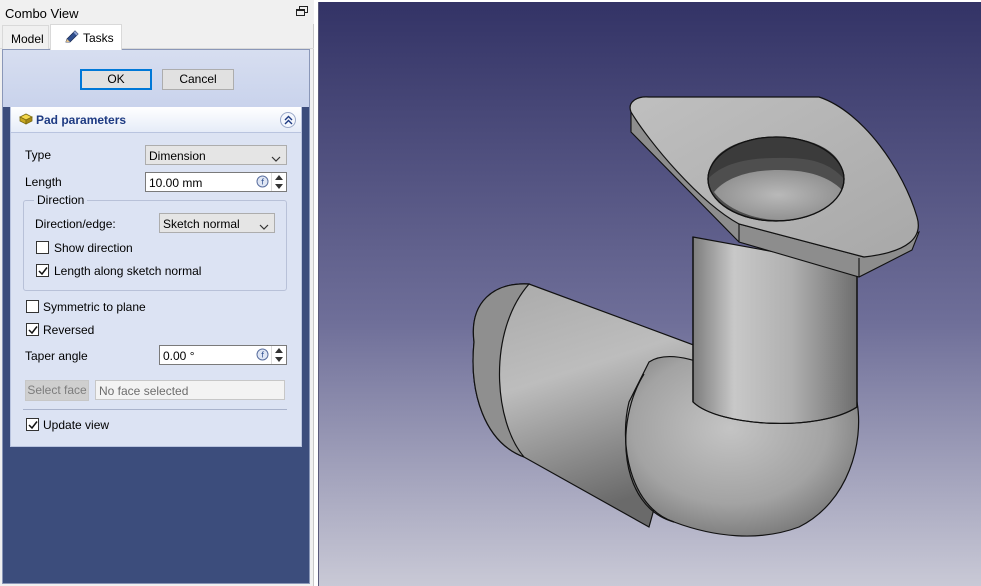 Image resolution: width=981 pixels, height=586 pixels. I want to click on taper-angle-label: Taper angle, so click(56, 356).